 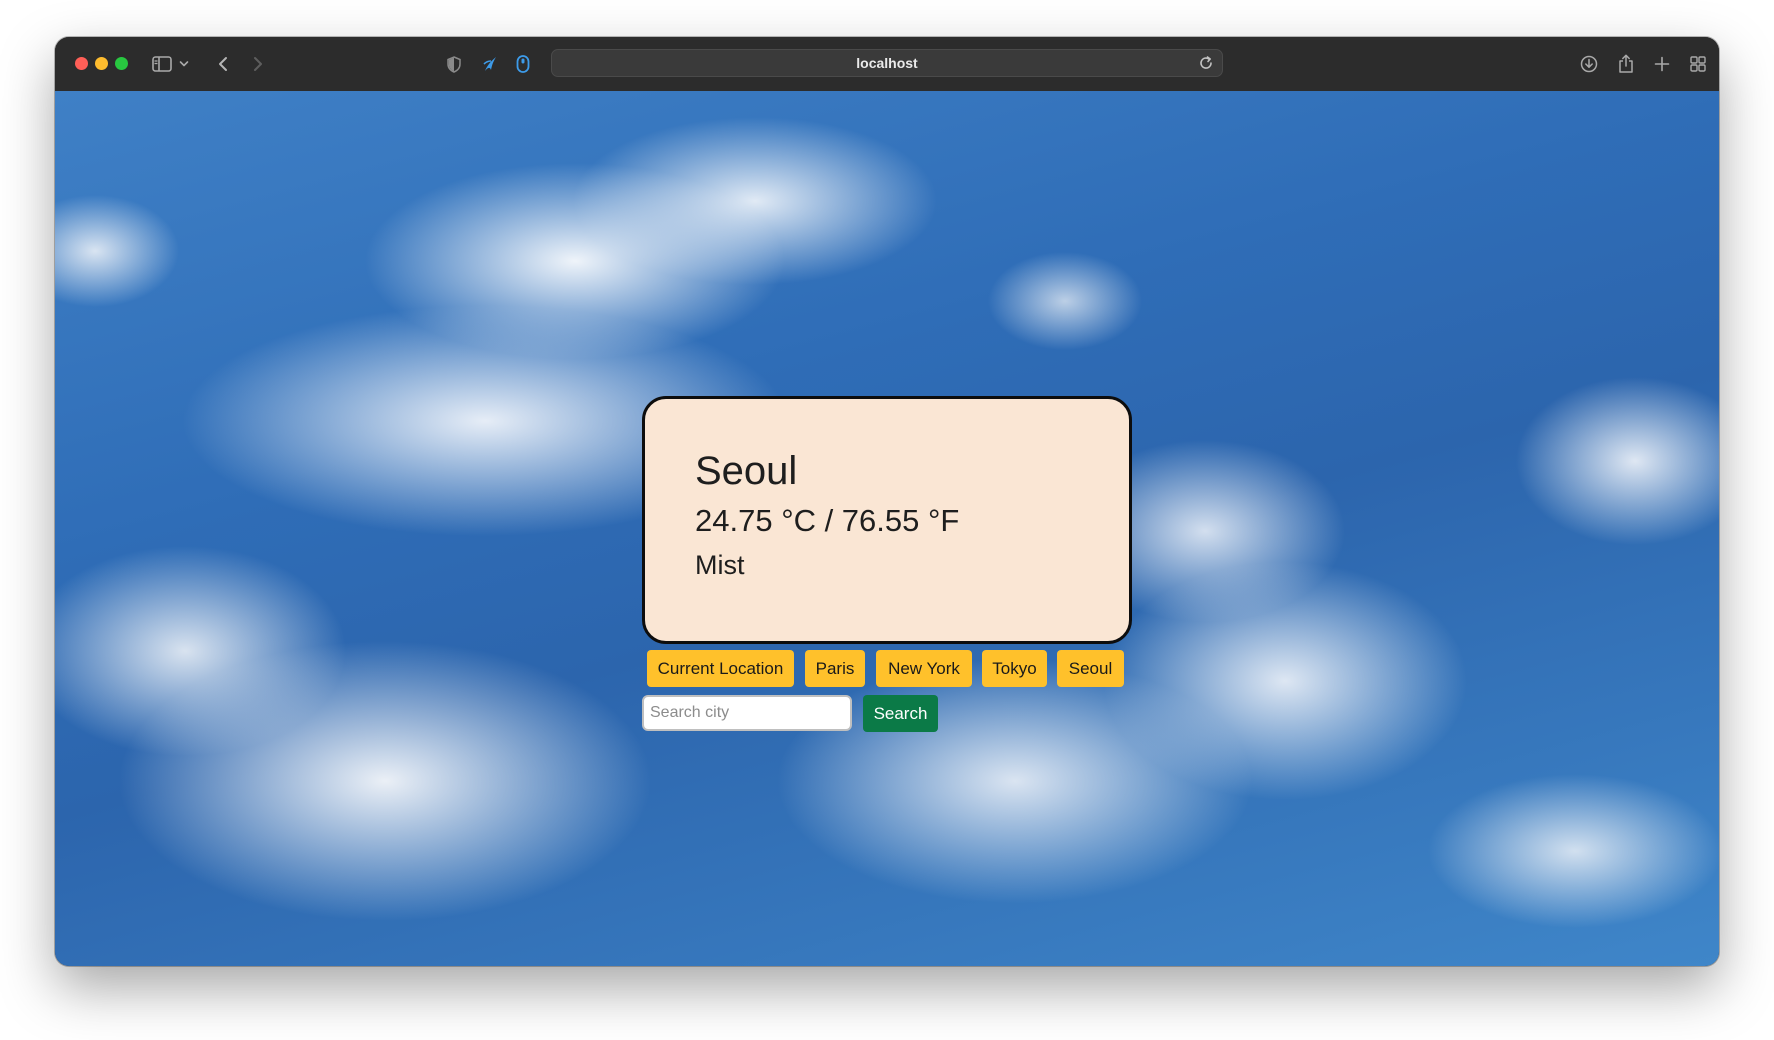 What do you see at coordinates (746, 471) in the screenshot?
I see `city-name: Seoul` at bounding box center [746, 471].